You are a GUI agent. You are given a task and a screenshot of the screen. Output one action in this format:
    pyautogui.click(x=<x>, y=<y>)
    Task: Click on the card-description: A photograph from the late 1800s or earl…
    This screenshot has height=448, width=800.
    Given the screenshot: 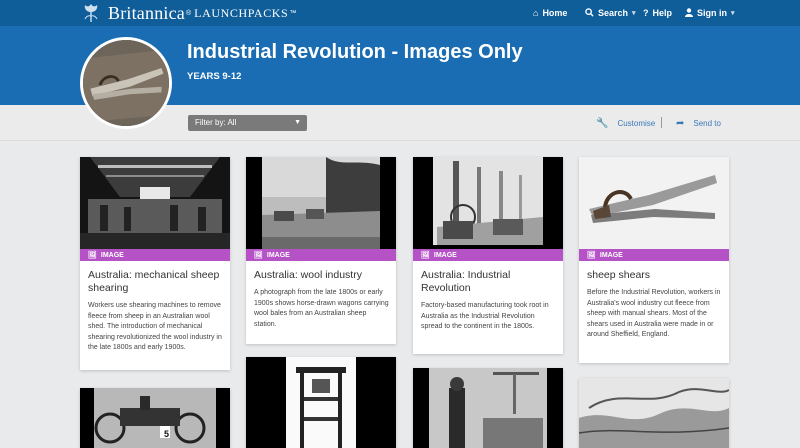 What is the action you would take?
    pyautogui.click(x=321, y=308)
    